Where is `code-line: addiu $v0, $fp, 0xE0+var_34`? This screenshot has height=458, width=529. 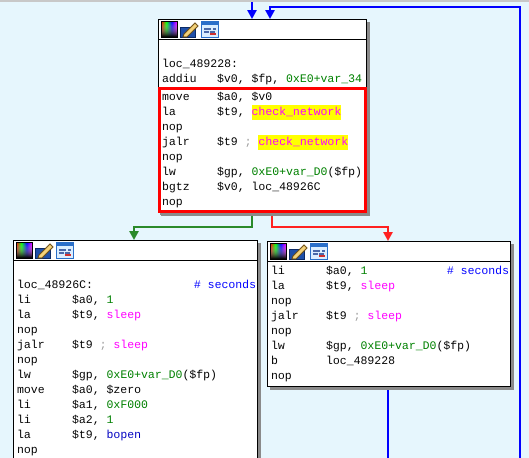
code-line: addiu $v0, $fp, 0xE0+var_34 is located at coordinates (262, 79).